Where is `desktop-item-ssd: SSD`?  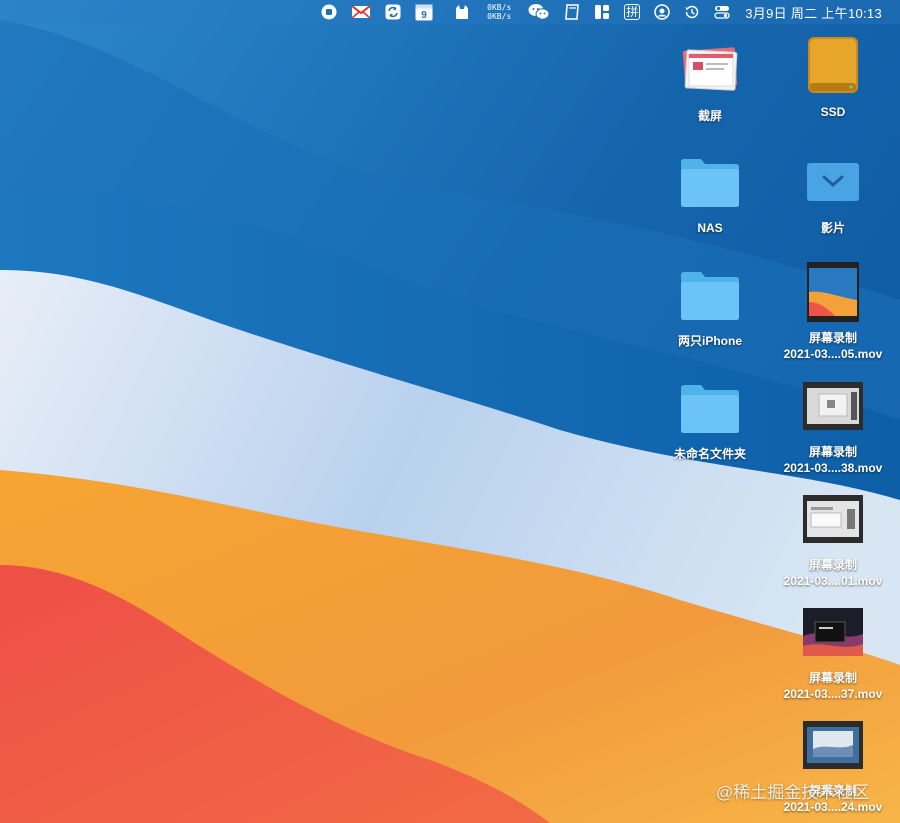
desktop-item-ssd: SSD is located at coordinates (833, 77).